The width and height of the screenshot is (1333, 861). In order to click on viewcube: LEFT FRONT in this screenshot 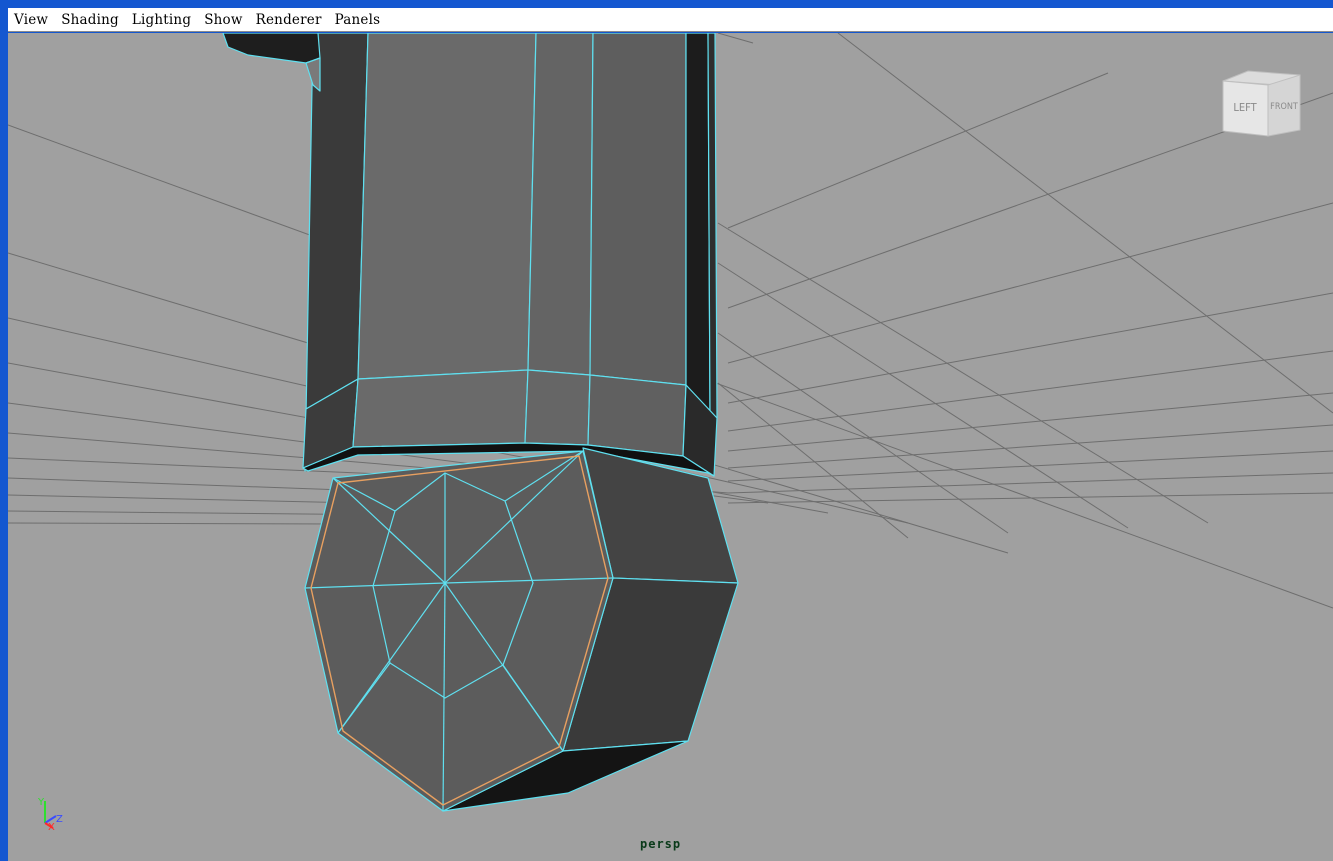, I will do `click(1261, 103)`.